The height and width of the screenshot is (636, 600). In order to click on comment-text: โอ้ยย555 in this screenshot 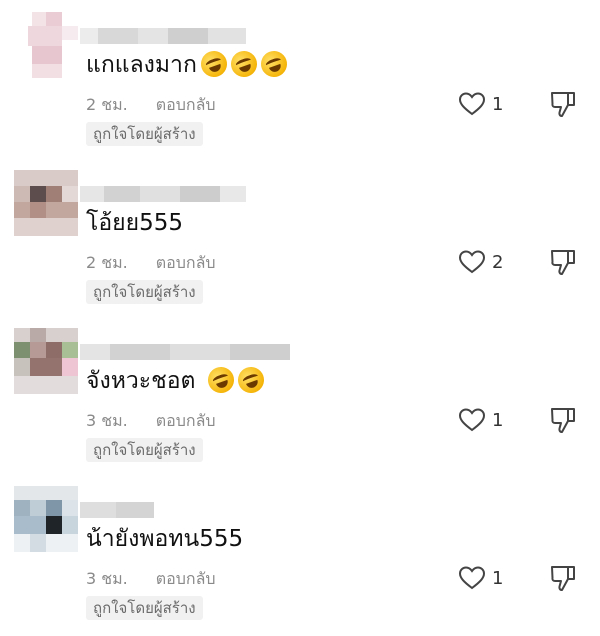, I will do `click(135, 223)`.